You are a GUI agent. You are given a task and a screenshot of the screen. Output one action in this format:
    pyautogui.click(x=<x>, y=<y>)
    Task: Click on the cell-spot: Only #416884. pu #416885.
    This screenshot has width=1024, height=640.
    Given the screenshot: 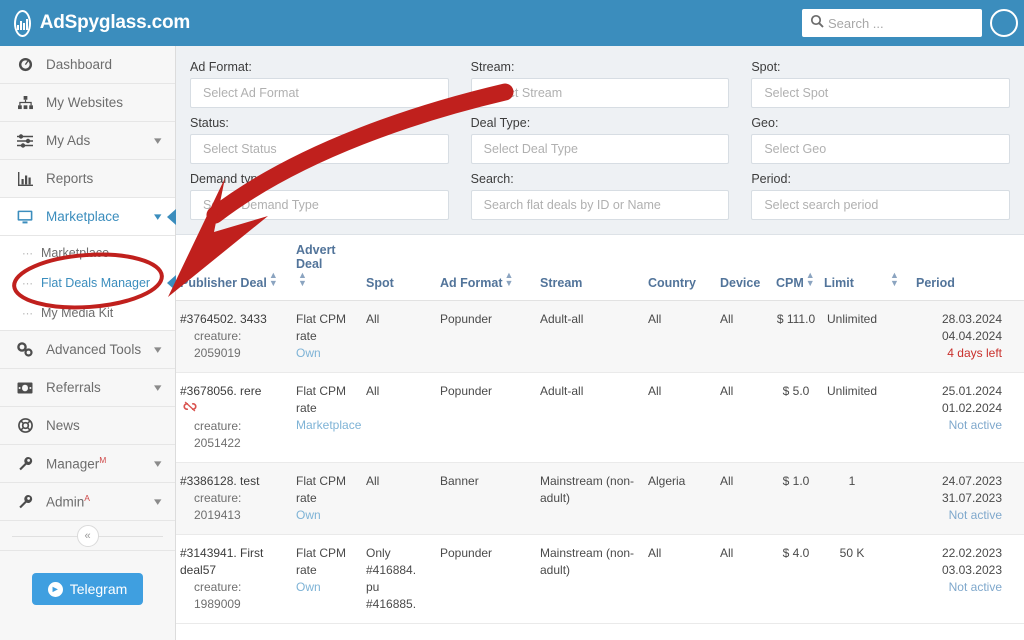 What is the action you would take?
    pyautogui.click(x=399, y=579)
    